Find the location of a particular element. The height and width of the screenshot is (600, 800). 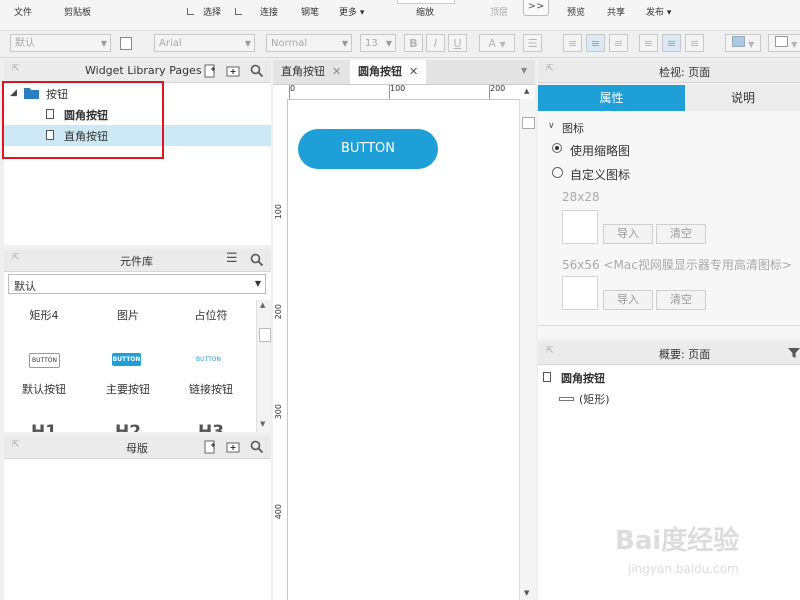

canvas-scrollbar: ▲ ▼ is located at coordinates (527, 343).